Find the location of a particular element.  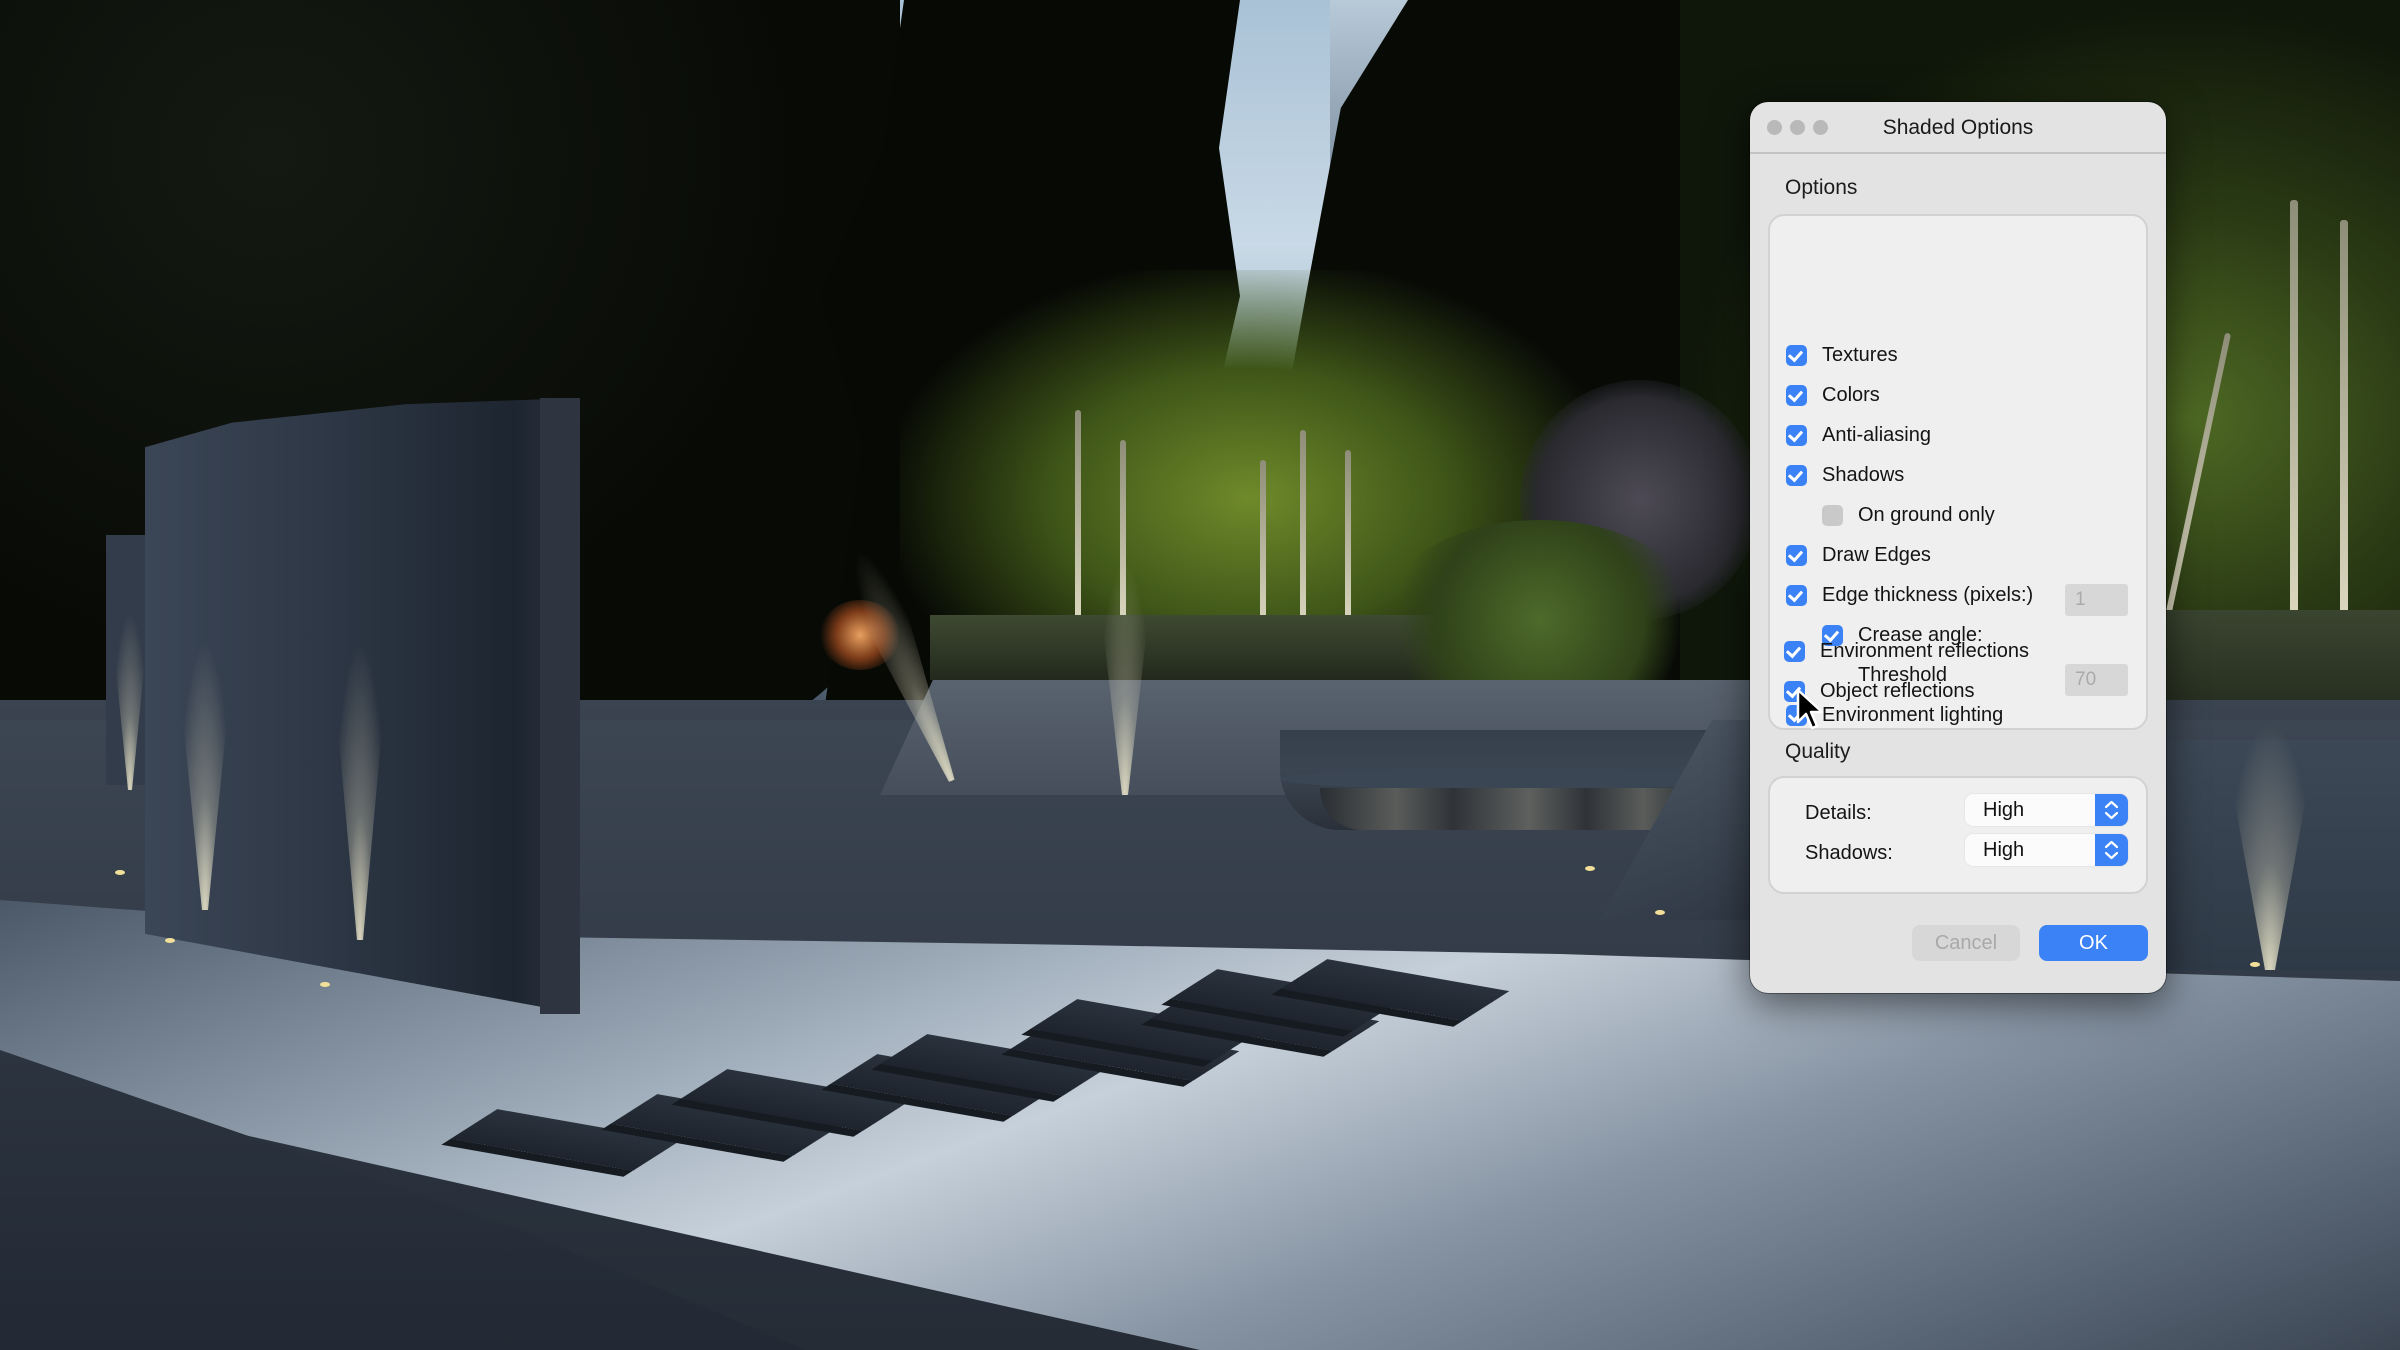

details-stepper is located at coordinates (2111, 810).